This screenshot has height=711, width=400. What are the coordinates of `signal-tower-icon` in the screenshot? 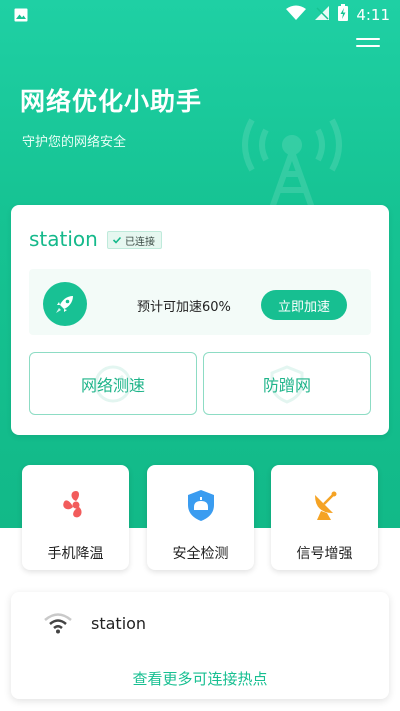 It's located at (292, 157).